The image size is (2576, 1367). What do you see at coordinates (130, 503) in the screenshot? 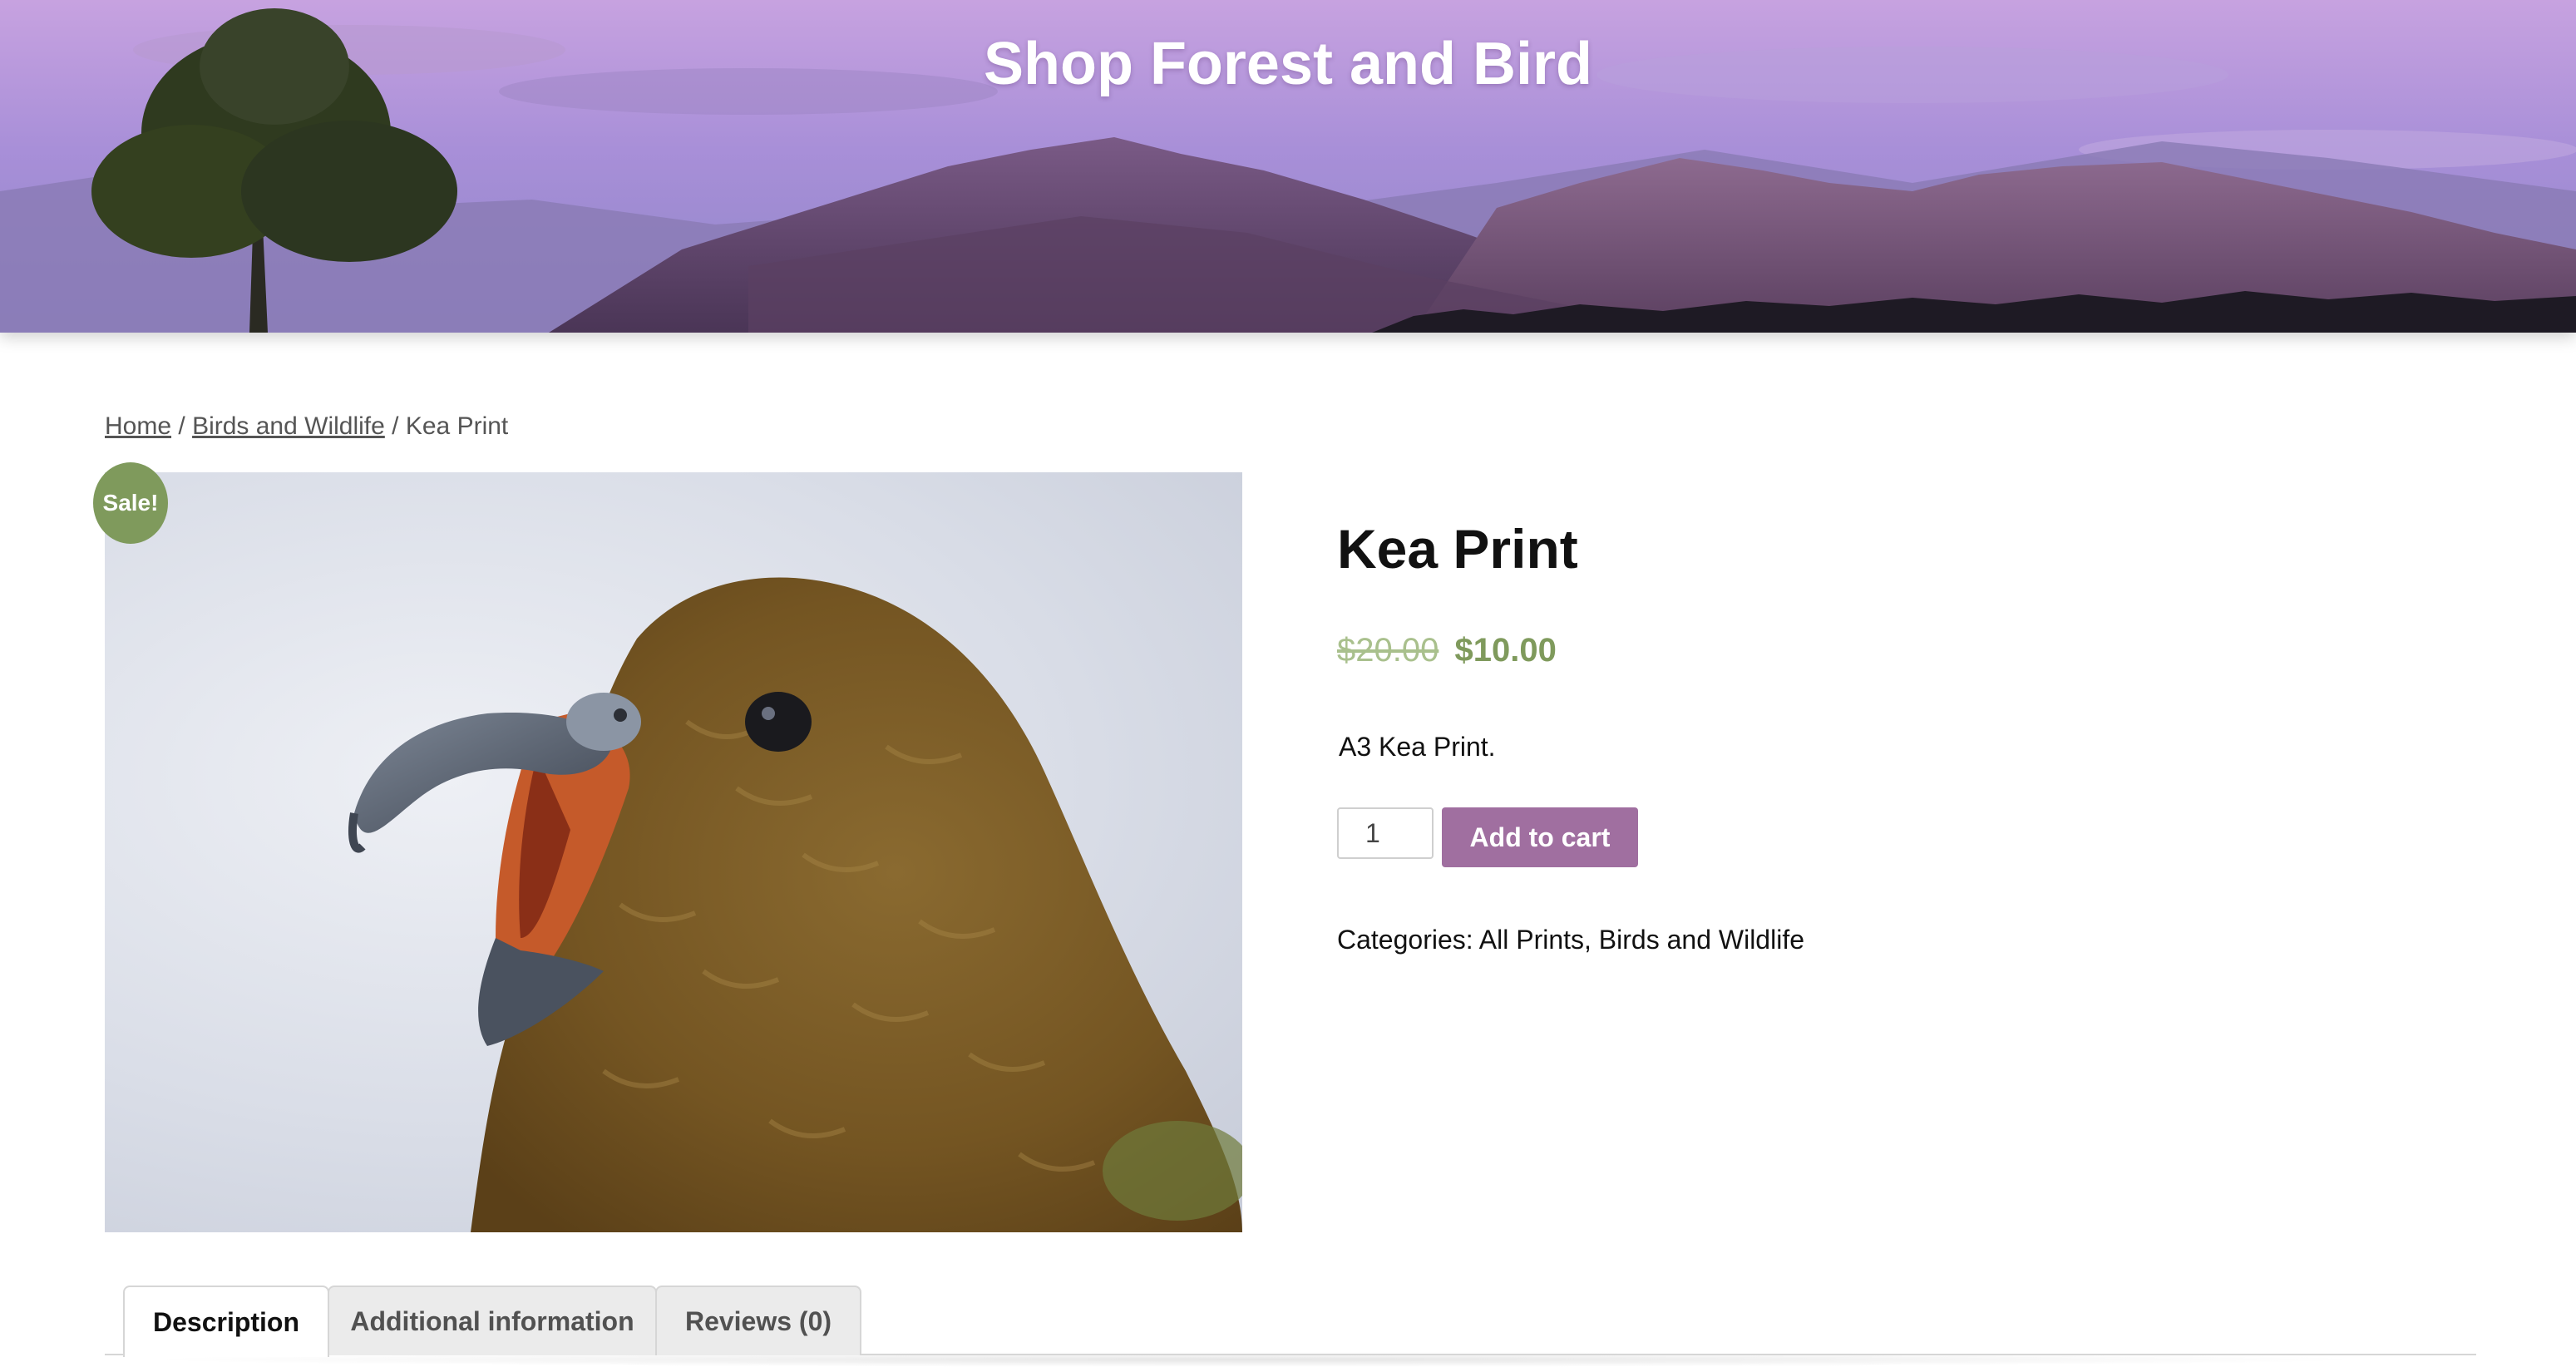
I see `sale-badge: Sale!` at bounding box center [130, 503].